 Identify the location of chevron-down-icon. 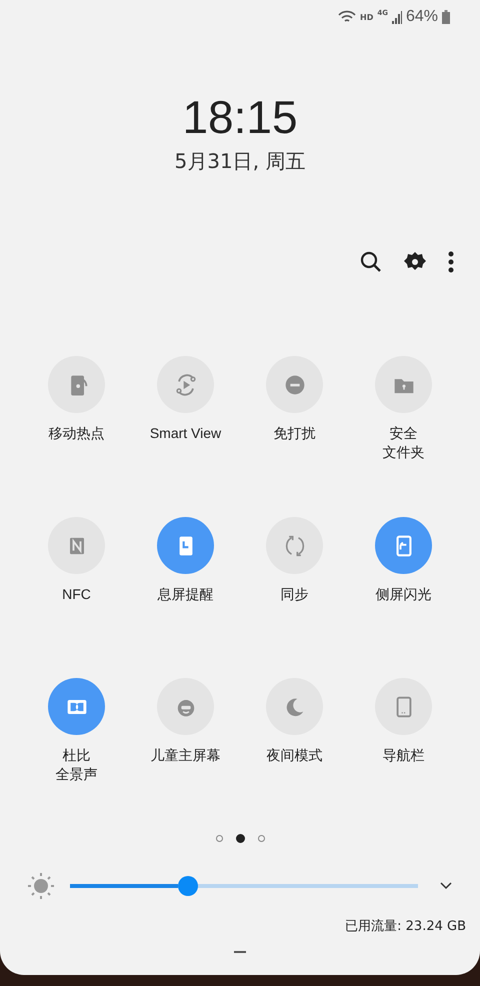
(446, 886).